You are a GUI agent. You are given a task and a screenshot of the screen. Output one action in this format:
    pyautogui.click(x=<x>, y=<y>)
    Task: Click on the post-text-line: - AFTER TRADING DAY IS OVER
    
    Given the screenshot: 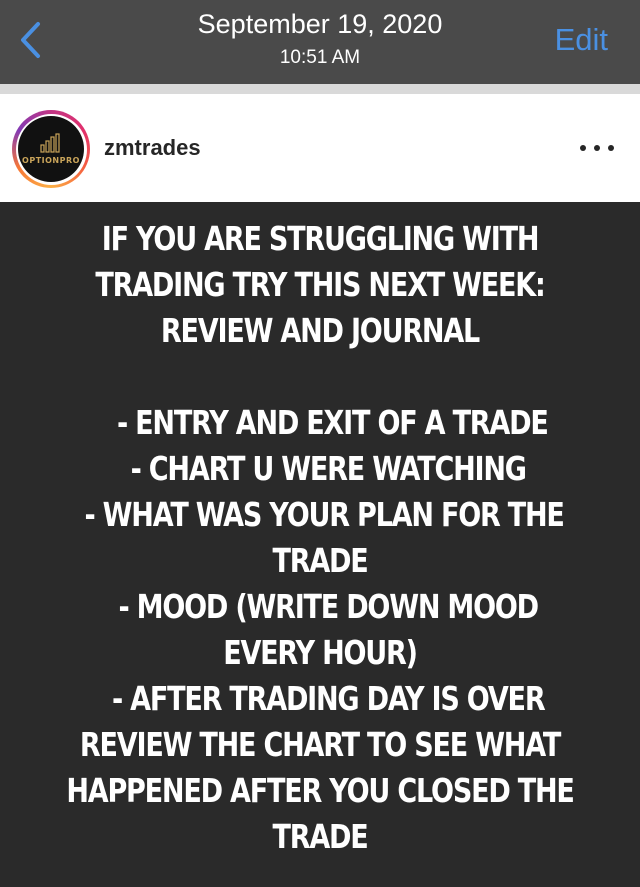 What is the action you would take?
    pyautogui.click(x=320, y=698)
    